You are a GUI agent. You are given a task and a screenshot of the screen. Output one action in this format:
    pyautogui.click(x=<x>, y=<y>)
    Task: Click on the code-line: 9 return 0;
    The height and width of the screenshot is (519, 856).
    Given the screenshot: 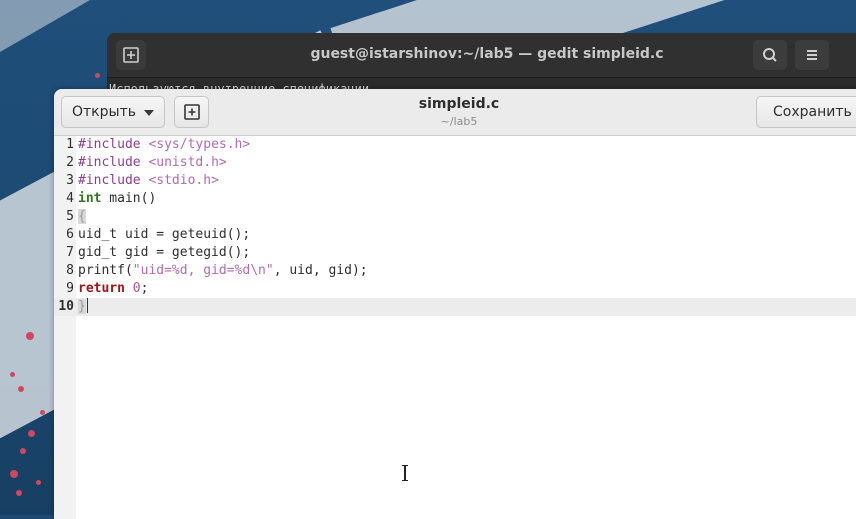 What is the action you would take?
    pyautogui.click(x=455, y=289)
    